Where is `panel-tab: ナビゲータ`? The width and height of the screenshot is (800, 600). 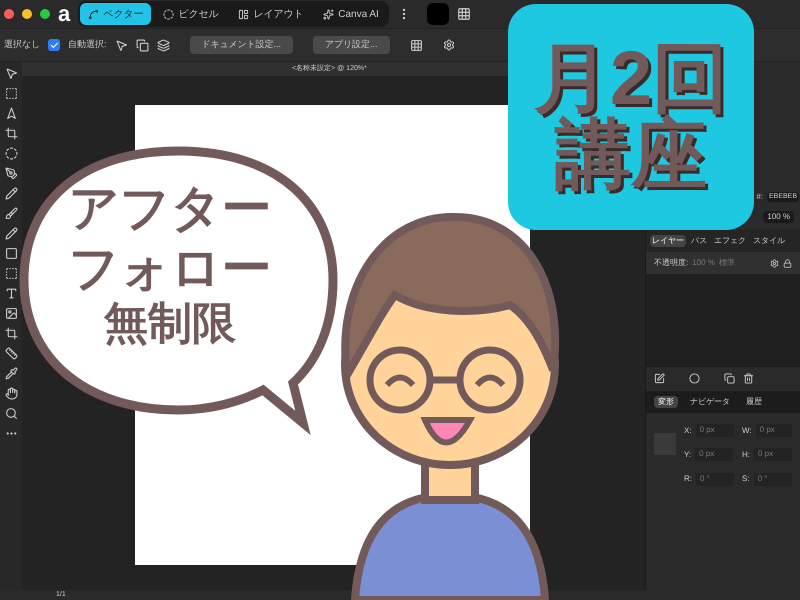 panel-tab: ナビゲータ is located at coordinates (710, 402).